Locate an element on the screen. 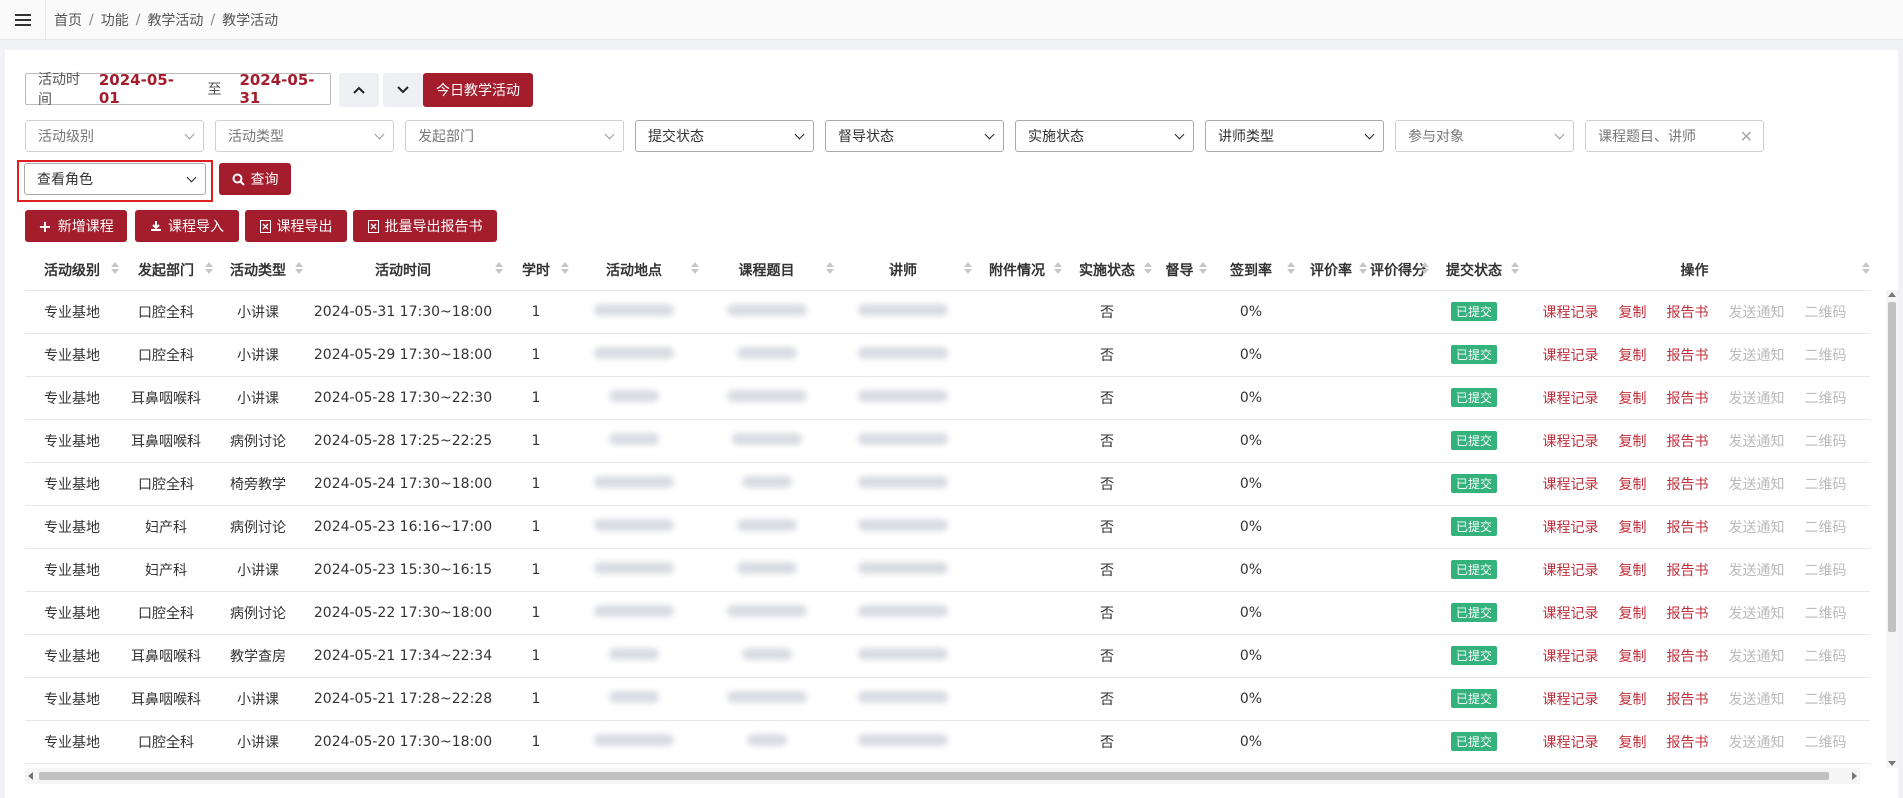 This screenshot has width=1903, height=798. column-header: 发起部门 is located at coordinates (166, 270).